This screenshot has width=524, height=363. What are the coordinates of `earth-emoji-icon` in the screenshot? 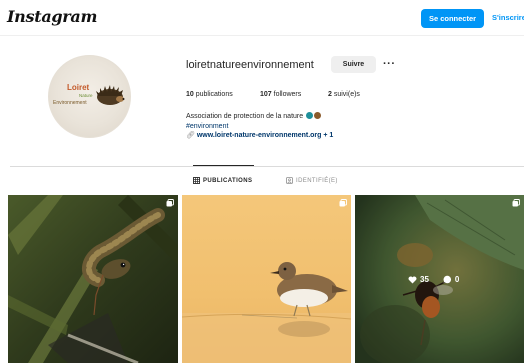 It's located at (310, 115).